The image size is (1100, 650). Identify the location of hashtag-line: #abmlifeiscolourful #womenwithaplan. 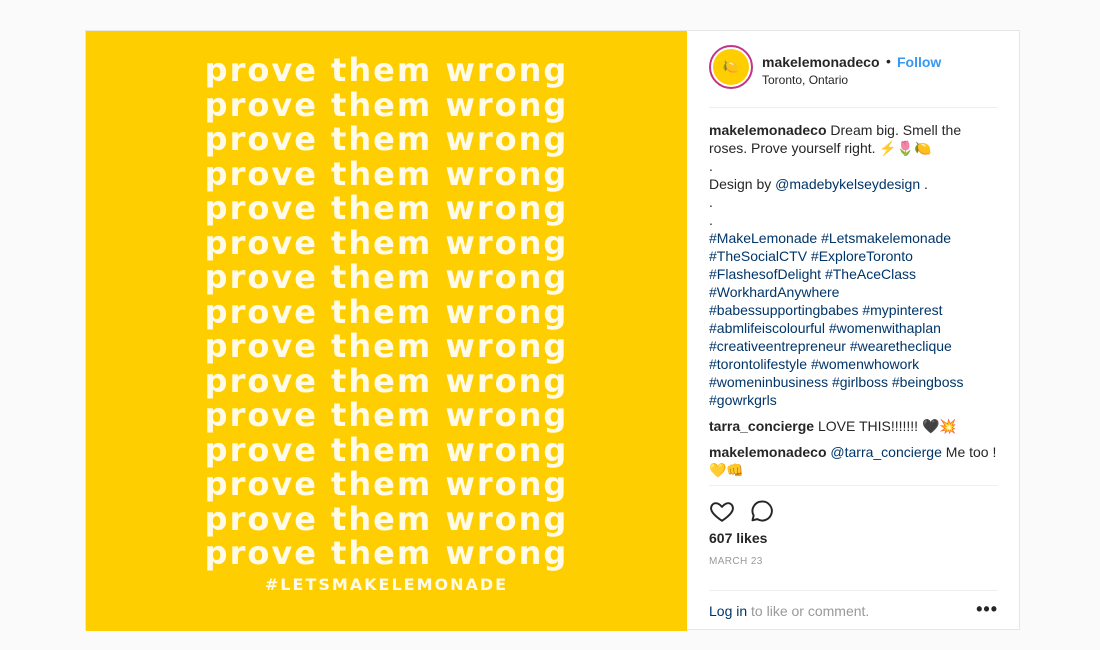
(854, 328).